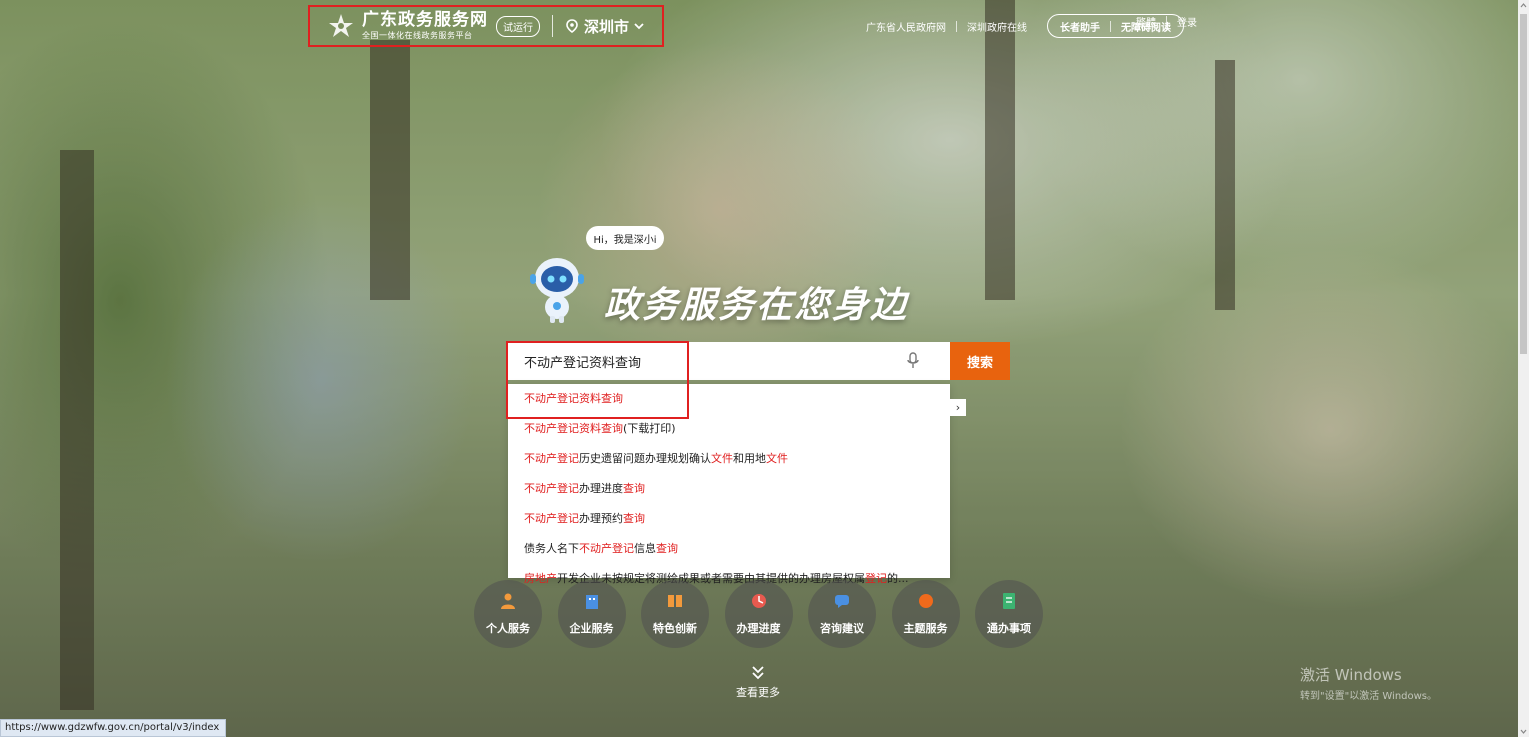 The height and width of the screenshot is (737, 1529). What do you see at coordinates (1369, 696) in the screenshot?
I see `watermark-subtitle: 转到"设置"以激活 Windows。` at bounding box center [1369, 696].